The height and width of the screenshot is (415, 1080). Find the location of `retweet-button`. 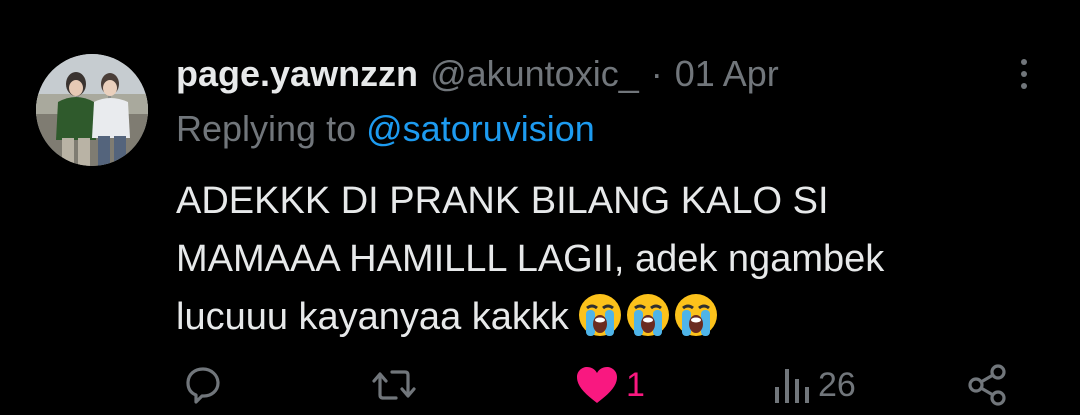

retweet-button is located at coordinates (394, 385).